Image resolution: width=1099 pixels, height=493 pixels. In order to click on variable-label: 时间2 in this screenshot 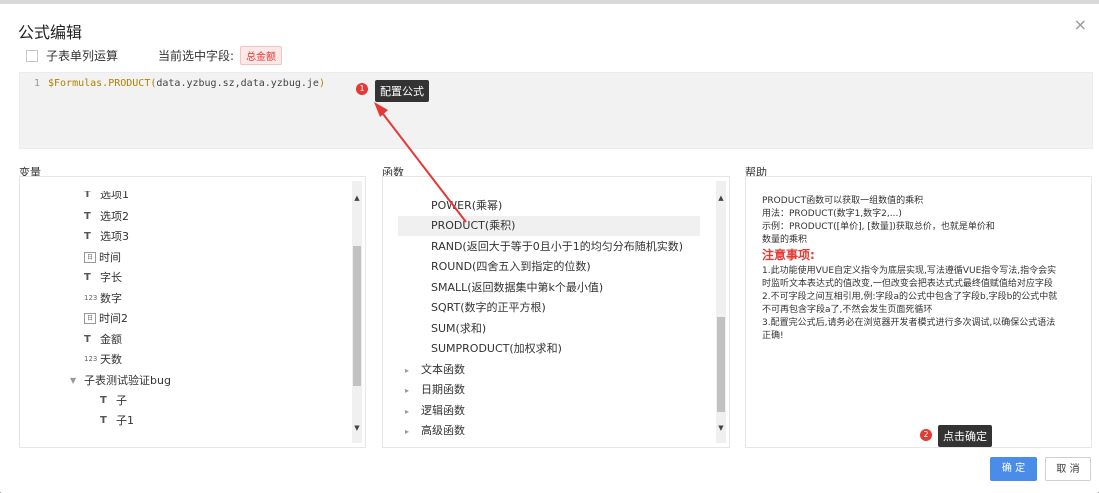, I will do `click(113, 318)`.